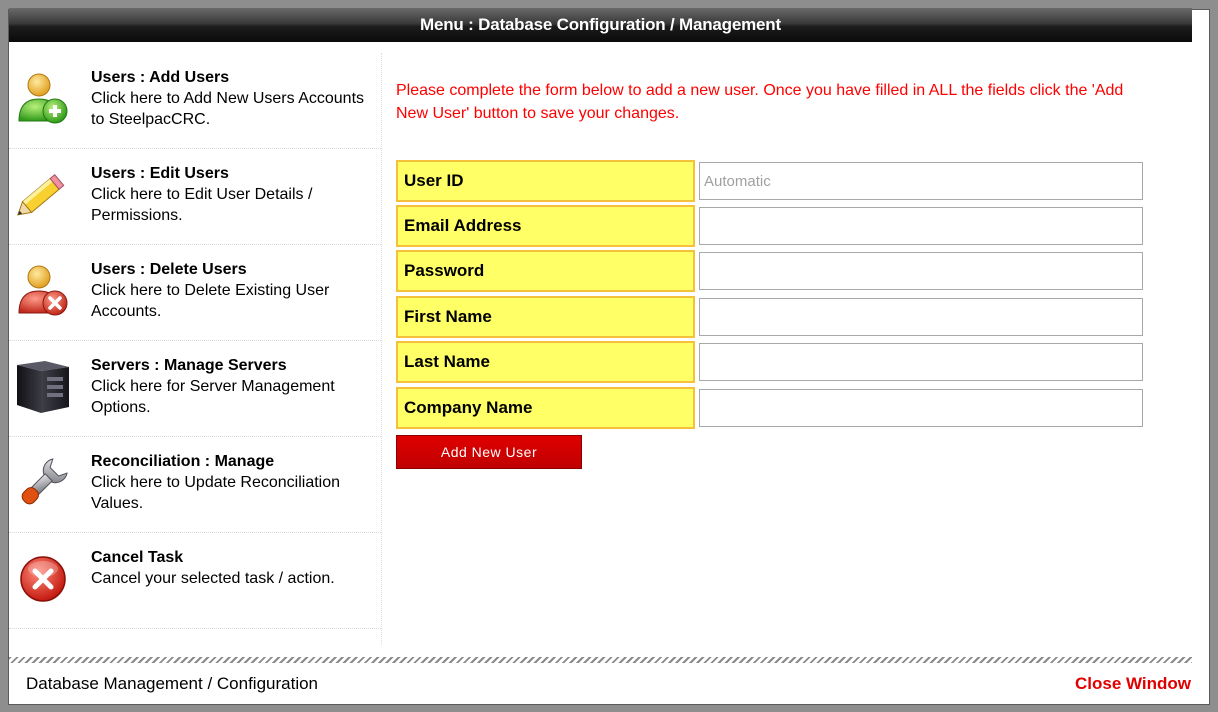 This screenshot has width=1218, height=712. I want to click on sidebar-item-title: Servers : Manage Servers, so click(189, 365).